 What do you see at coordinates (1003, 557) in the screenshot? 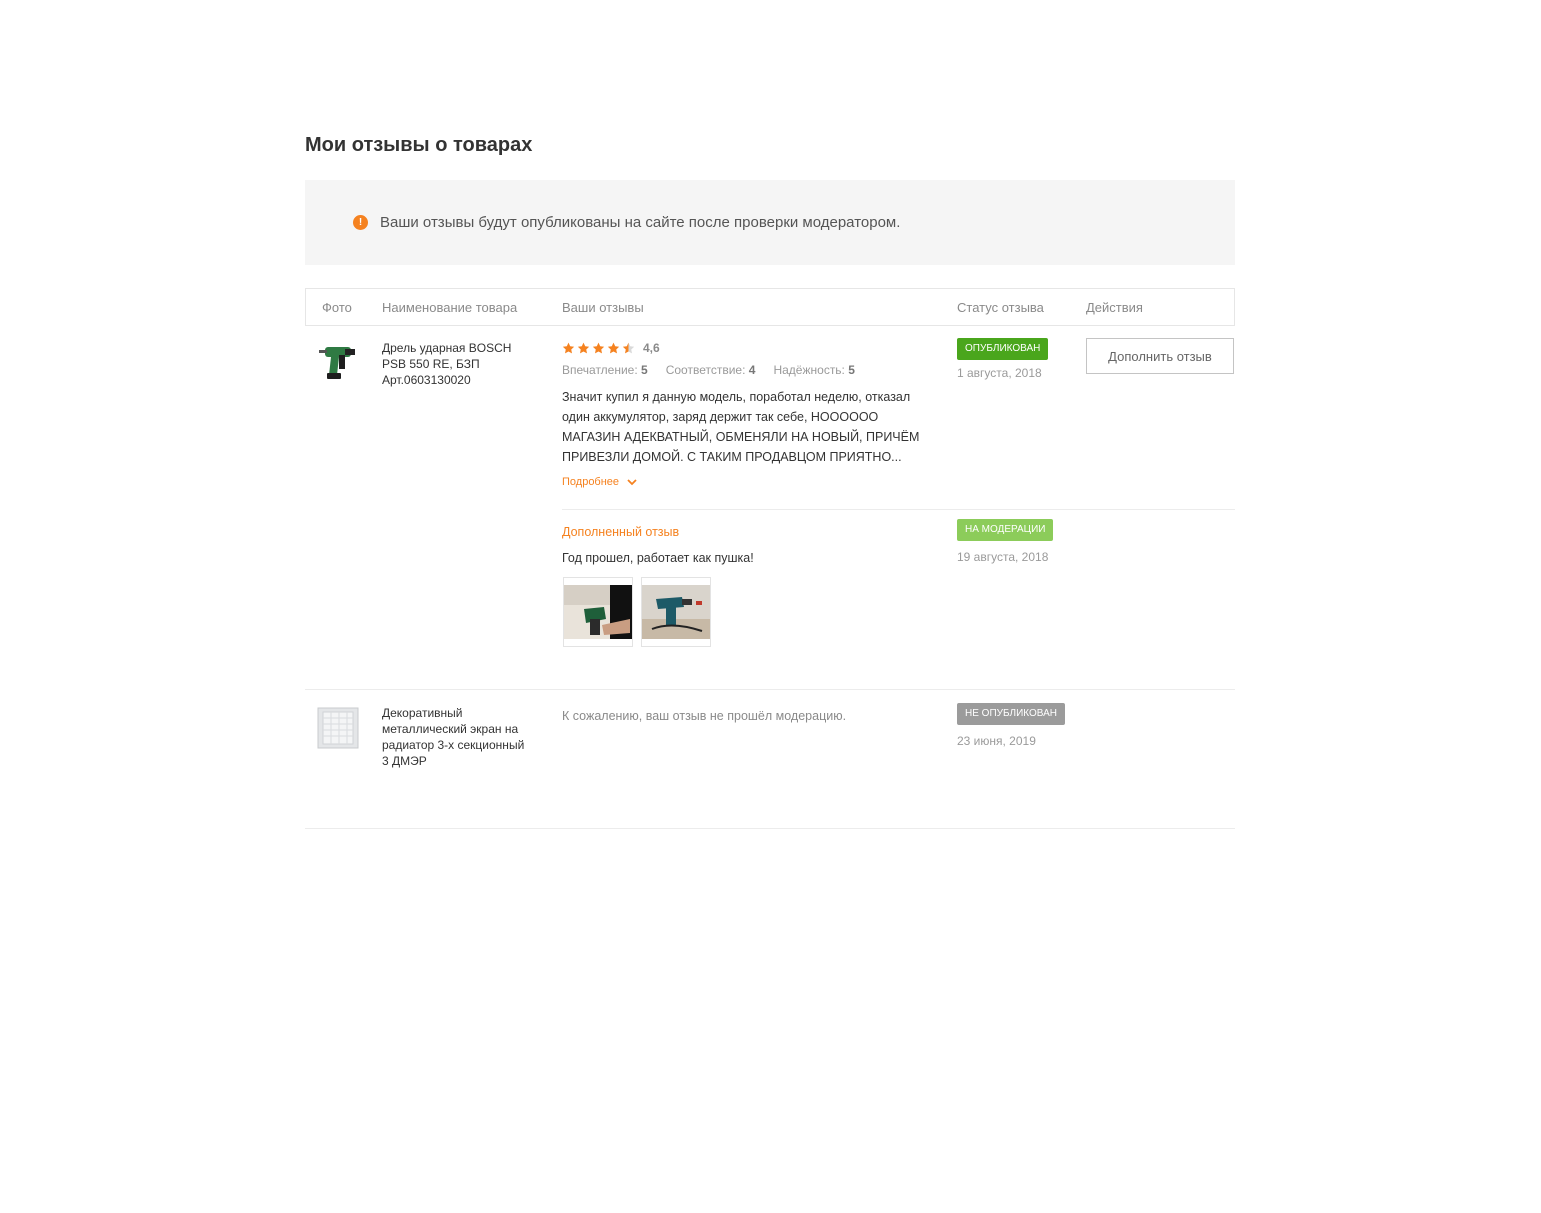
I see `status-date: 19 августа, 2018` at bounding box center [1003, 557].